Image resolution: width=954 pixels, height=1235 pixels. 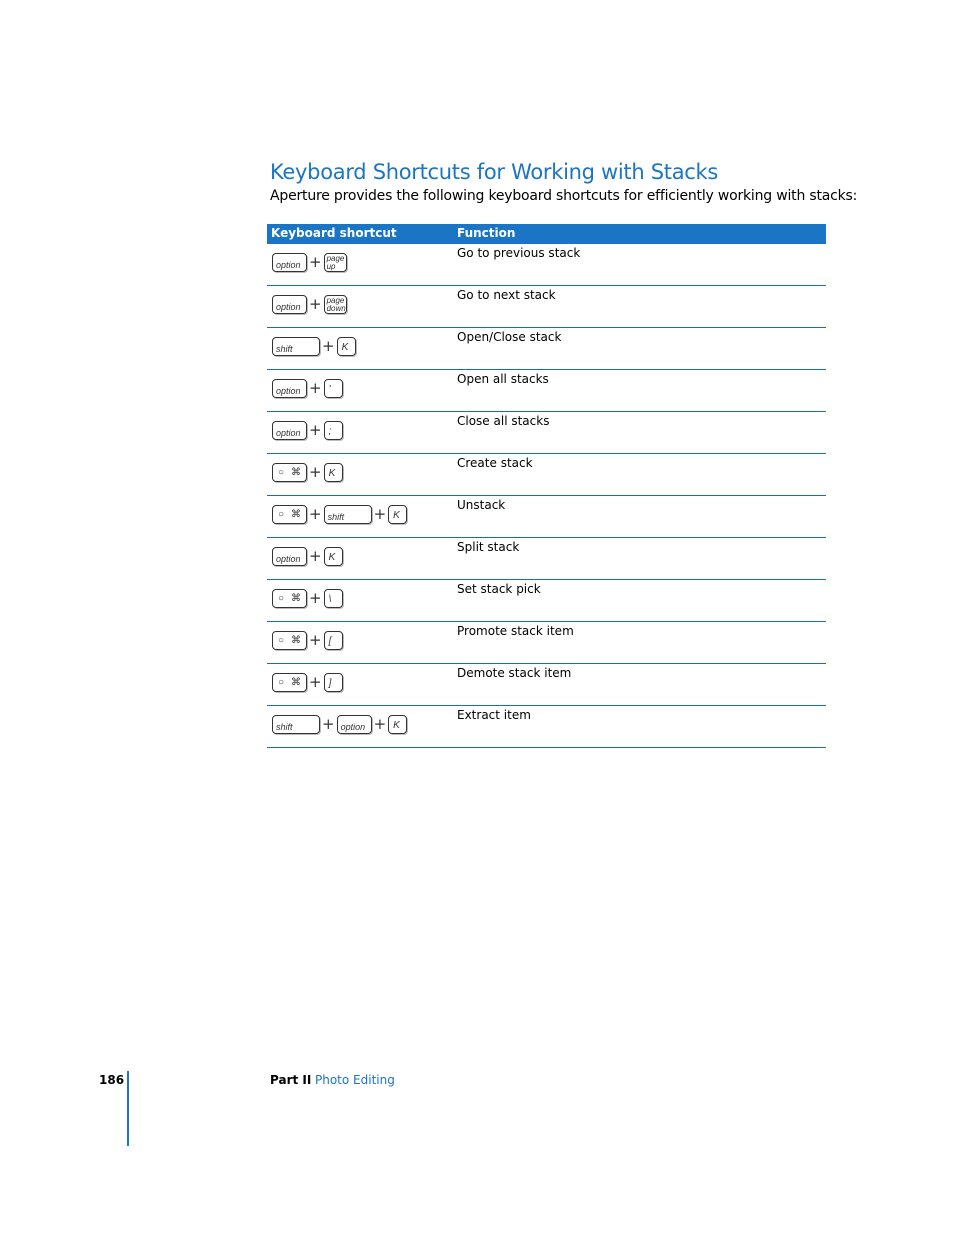 What do you see at coordinates (481, 505) in the screenshot?
I see `function-description: Unstack` at bounding box center [481, 505].